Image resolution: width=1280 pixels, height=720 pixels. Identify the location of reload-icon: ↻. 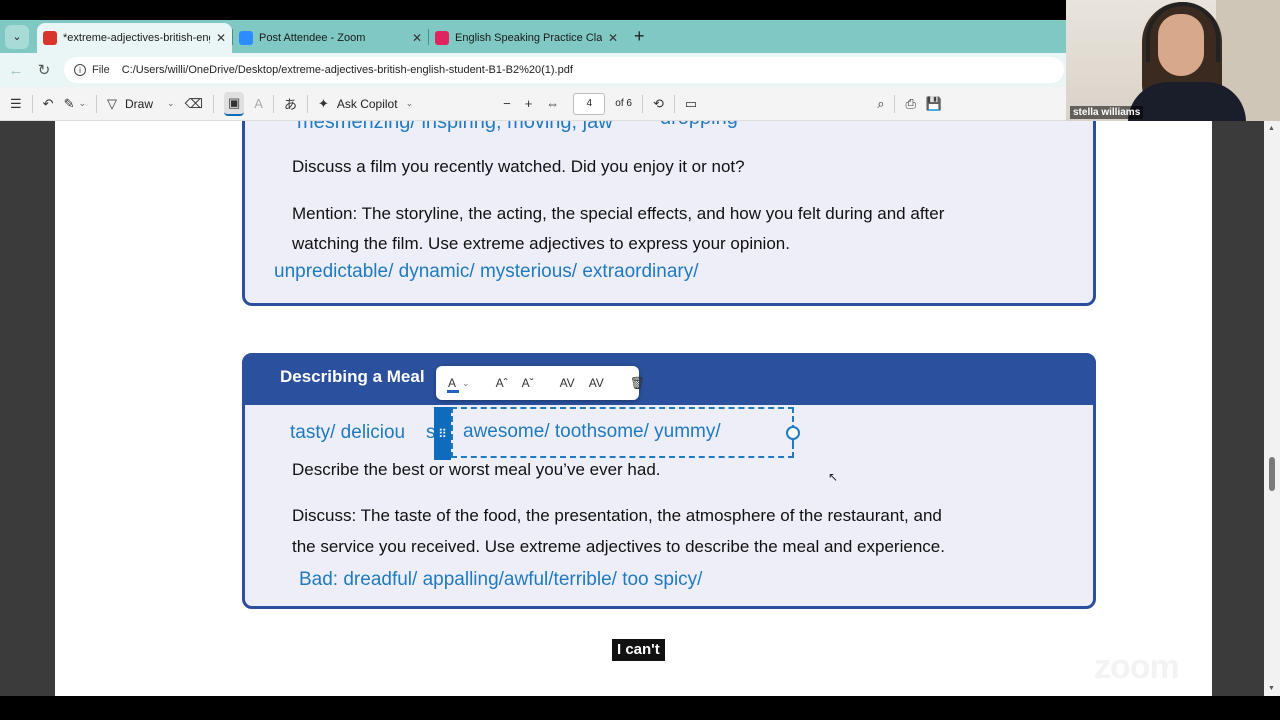
(44, 70).